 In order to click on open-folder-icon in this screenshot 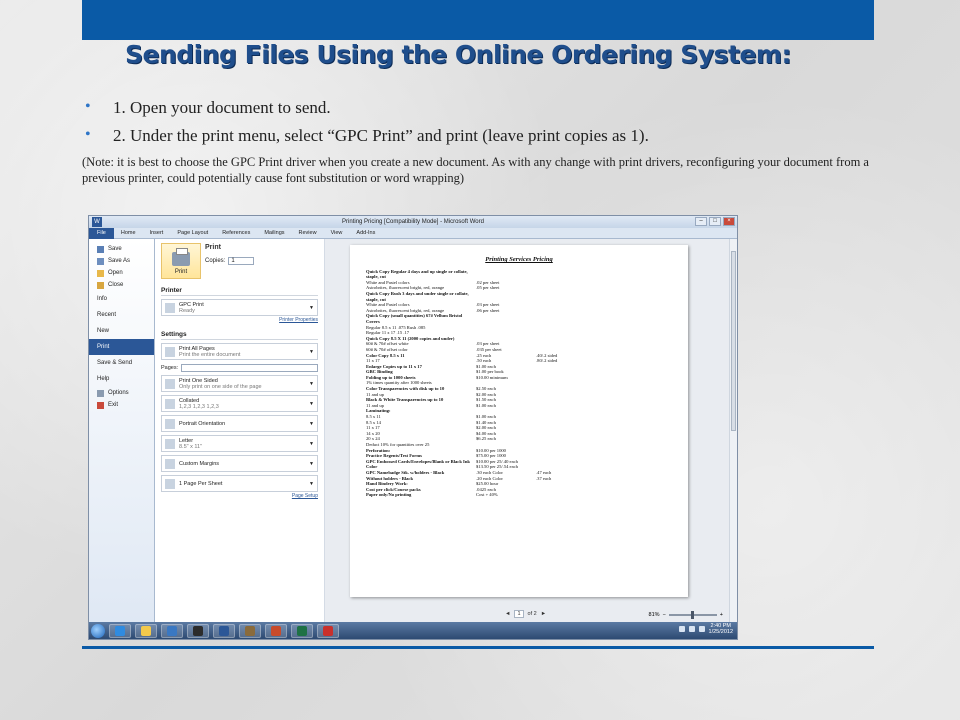, I will do `click(100, 273)`.